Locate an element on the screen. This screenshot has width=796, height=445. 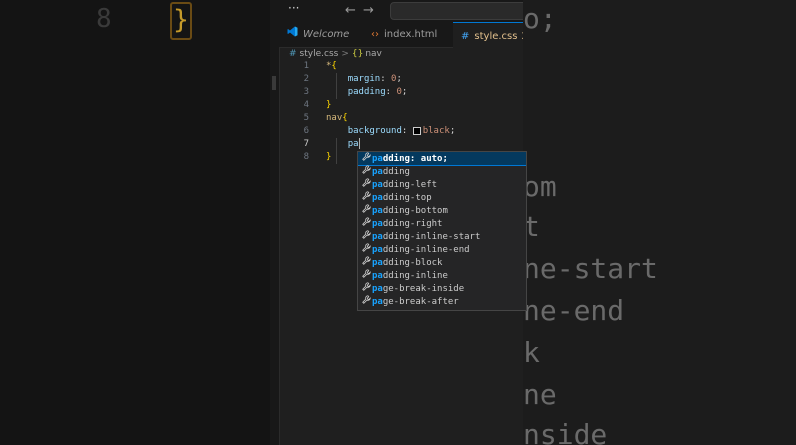
suggestion-item: padding-bottom is located at coordinates (442, 210).